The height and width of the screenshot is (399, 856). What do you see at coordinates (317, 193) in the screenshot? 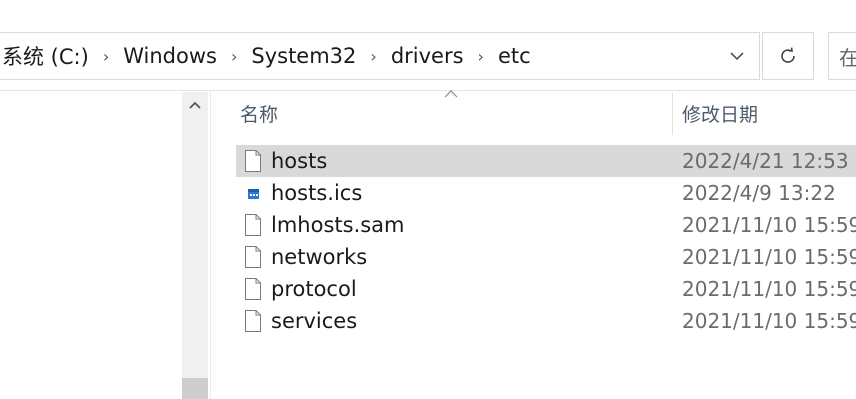
I see `file-name: hosts.ics` at bounding box center [317, 193].